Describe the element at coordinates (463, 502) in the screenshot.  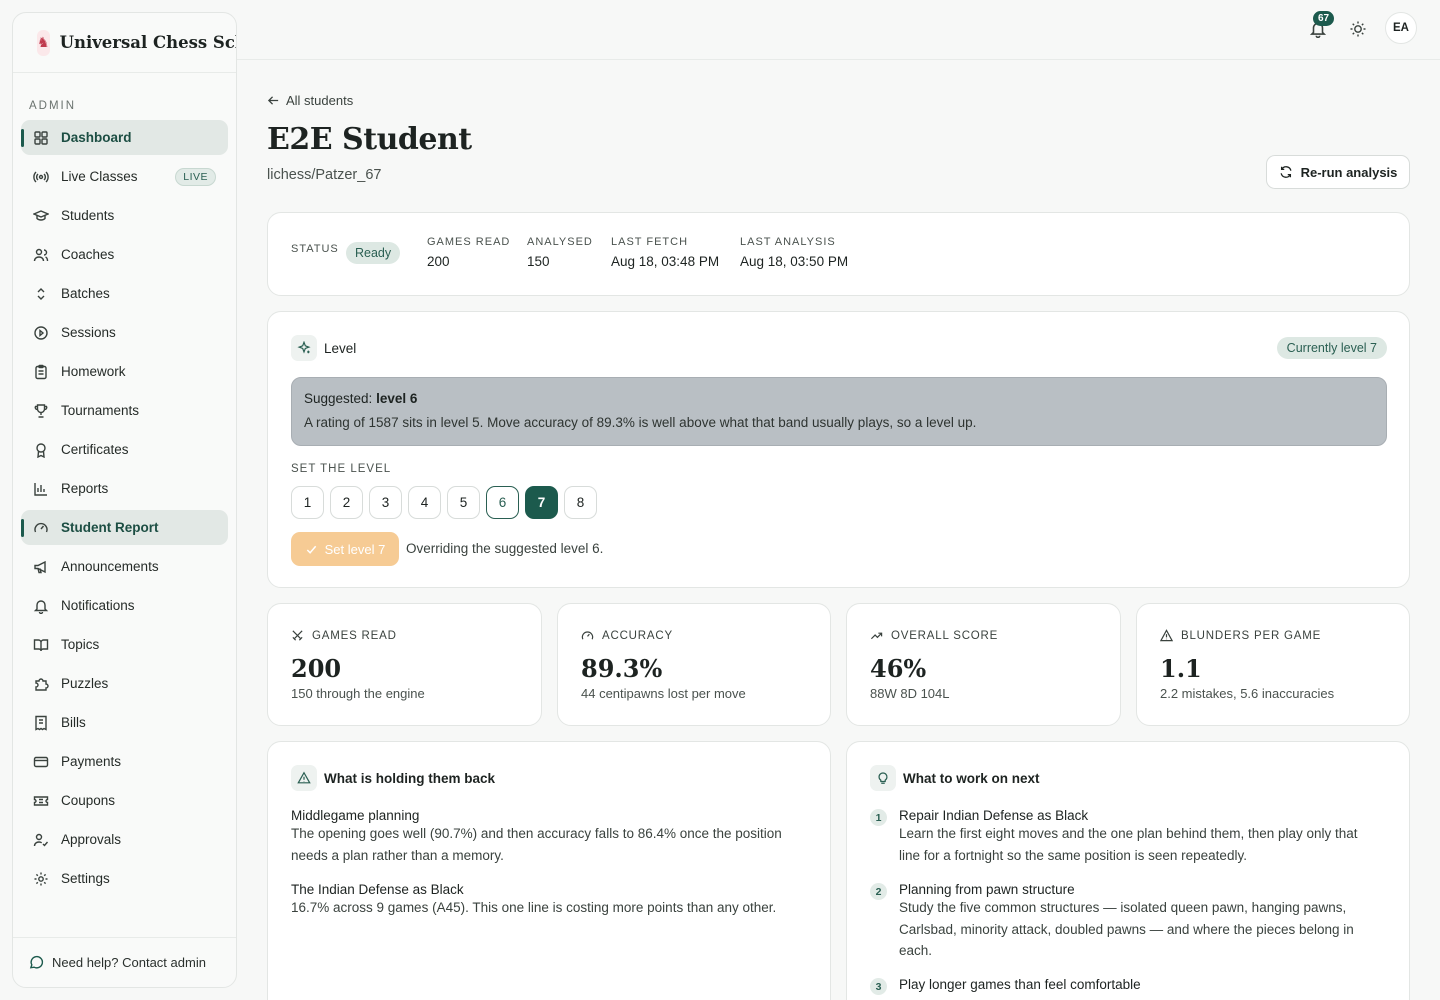
I see `level-option-5: 5` at that location.